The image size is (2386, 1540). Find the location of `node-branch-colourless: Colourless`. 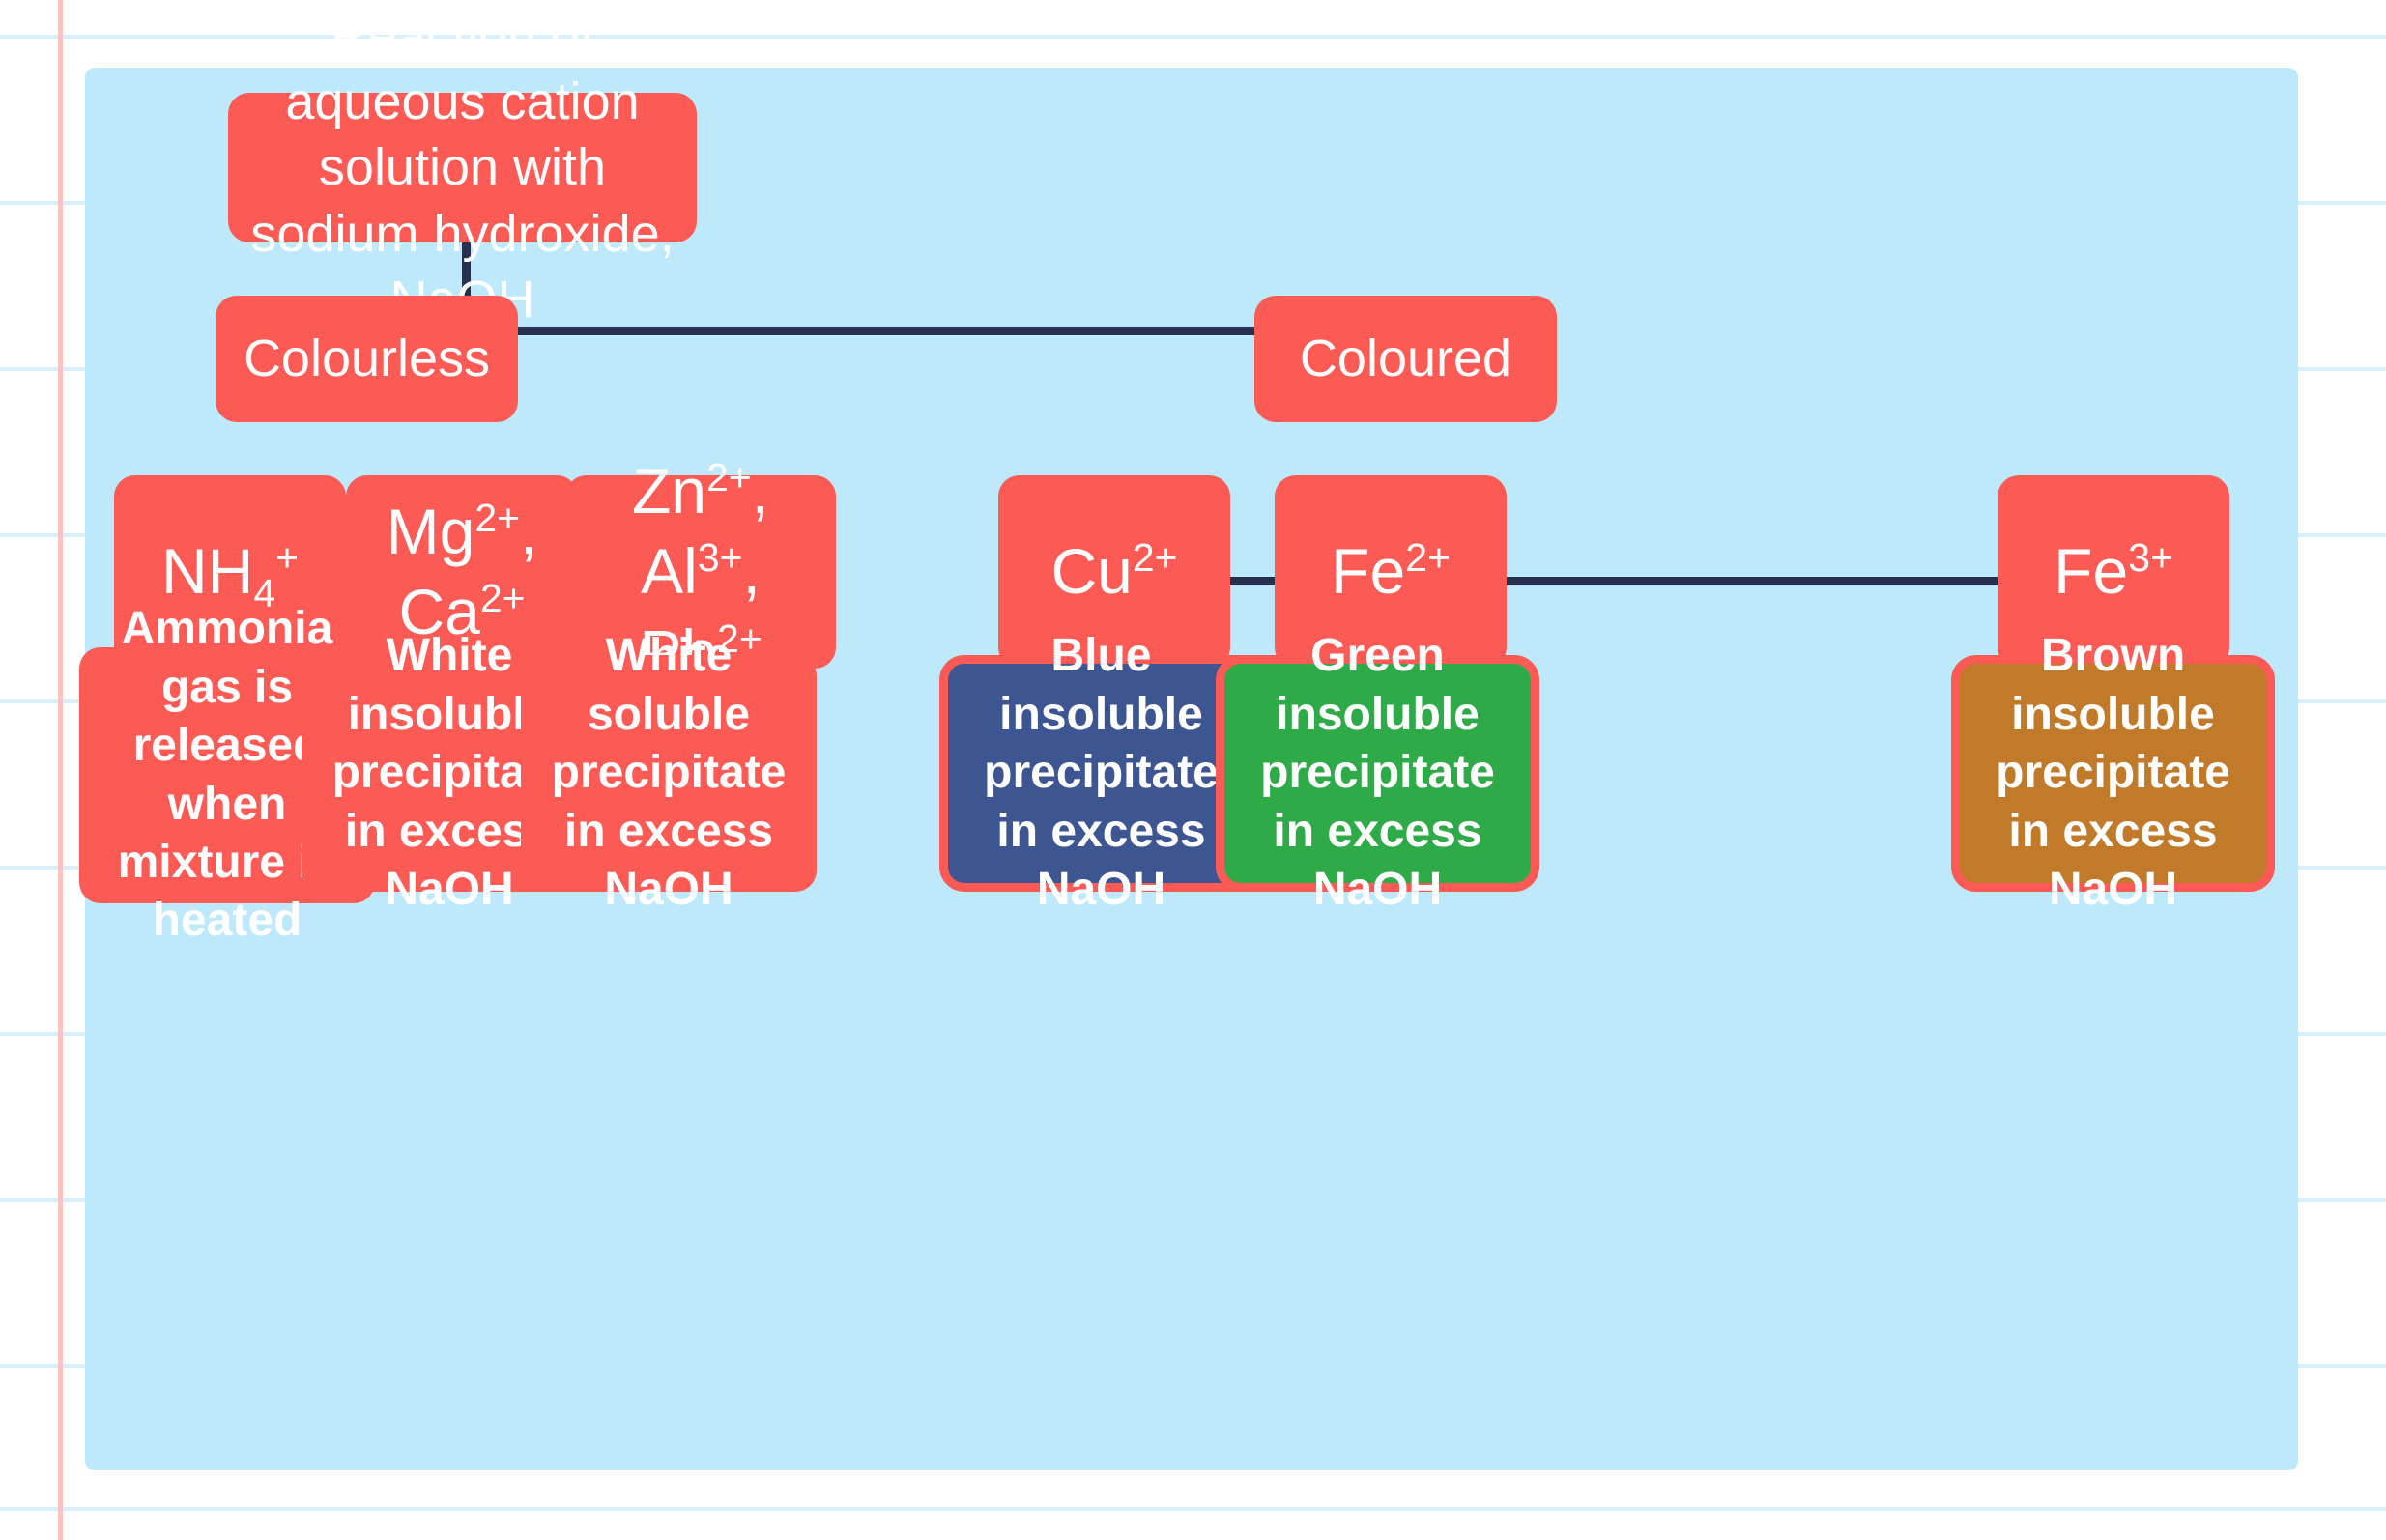

node-branch-colourless: Colourless is located at coordinates (367, 359).